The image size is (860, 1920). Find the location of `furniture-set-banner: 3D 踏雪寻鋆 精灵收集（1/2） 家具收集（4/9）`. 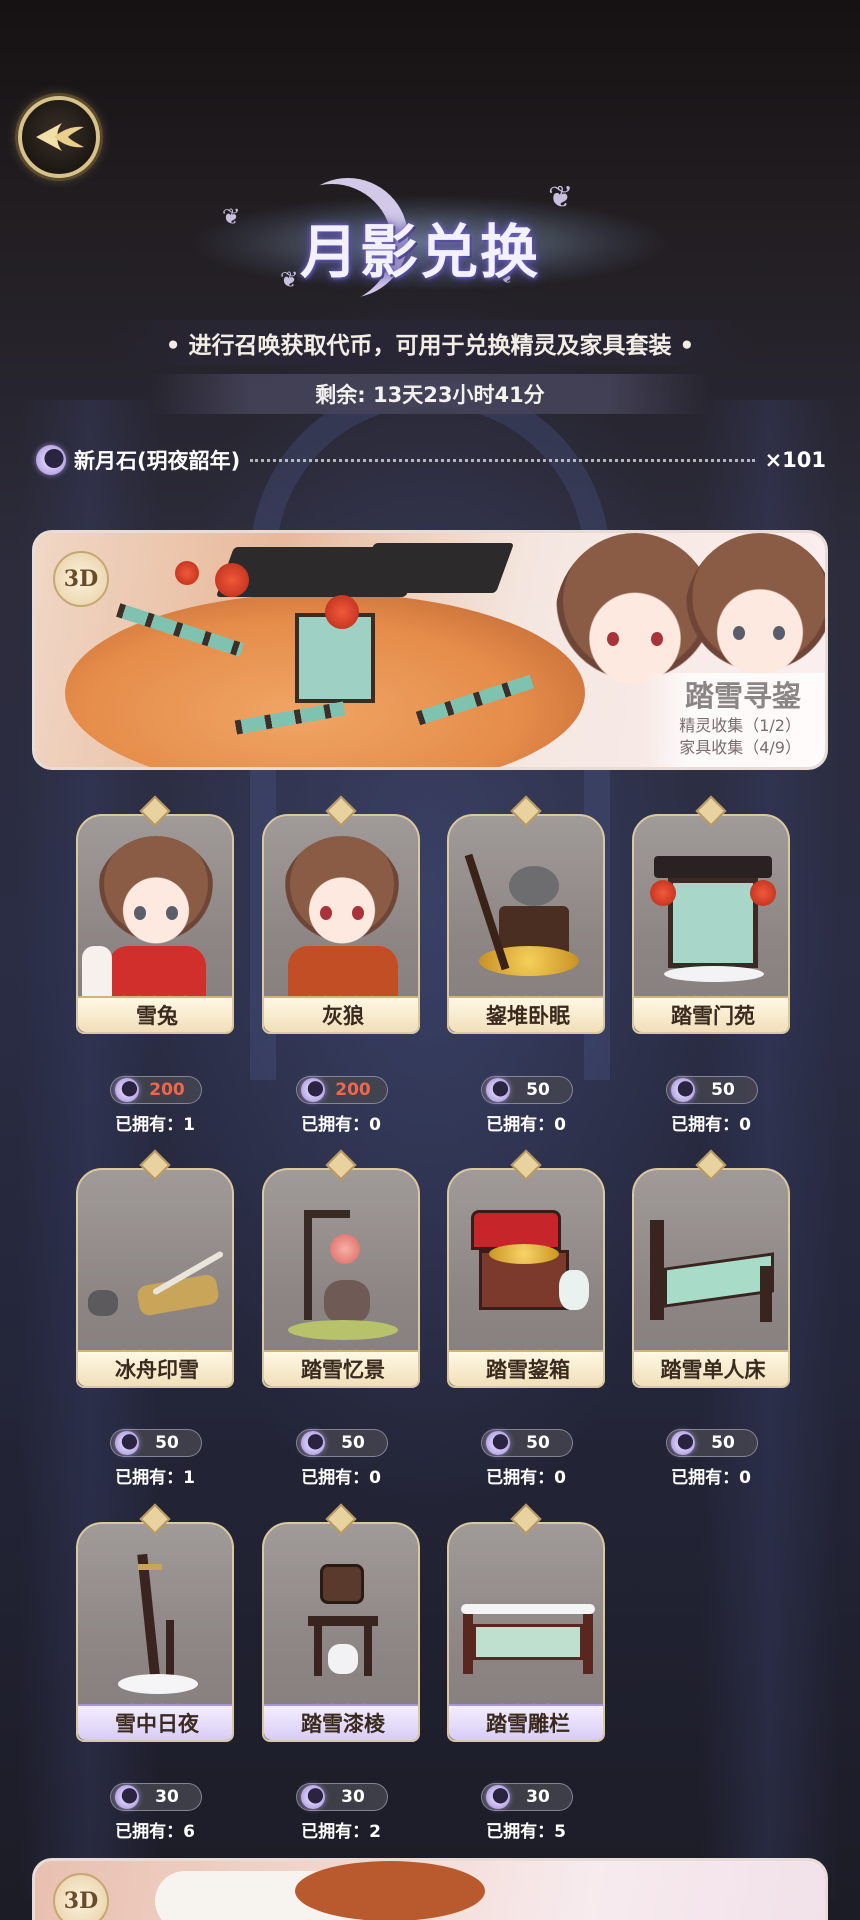

furniture-set-banner: 3D 踏雪寻鋆 精灵收集（1/2） 家具收集（4/9） is located at coordinates (430, 650).